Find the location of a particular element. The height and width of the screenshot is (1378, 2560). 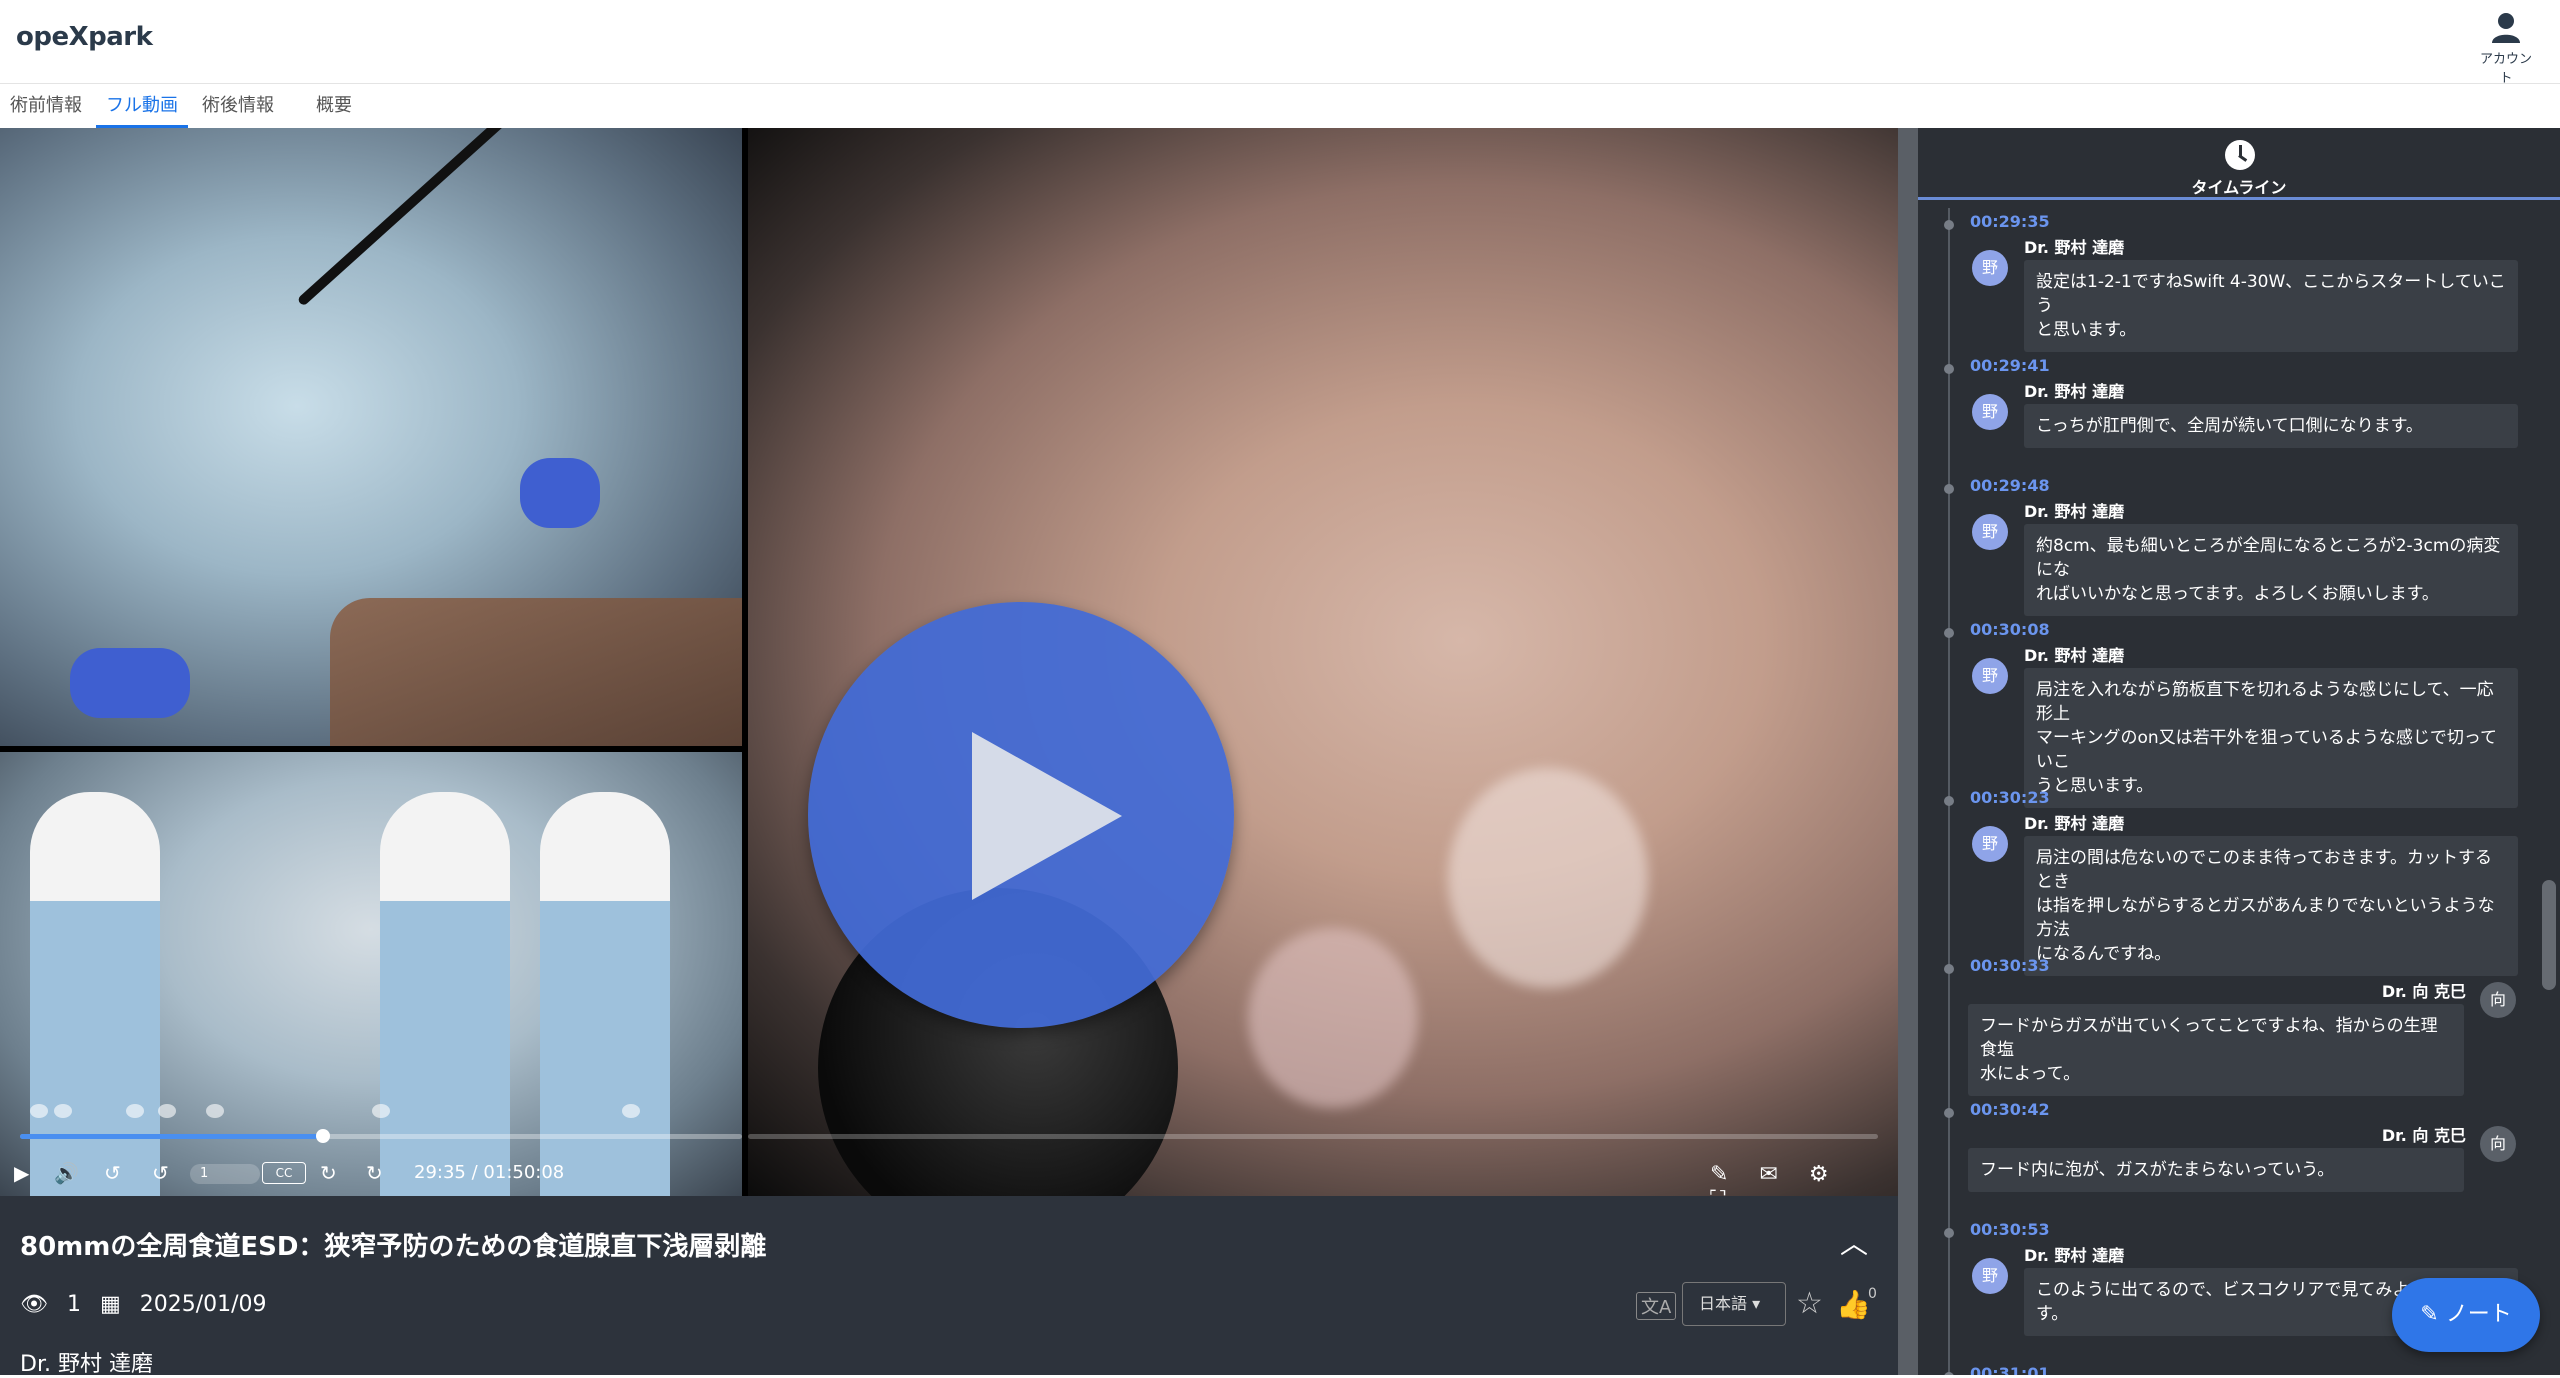

page-tabs: 術前情報 フル動画 術後情報 概要 is located at coordinates (1280, 106).